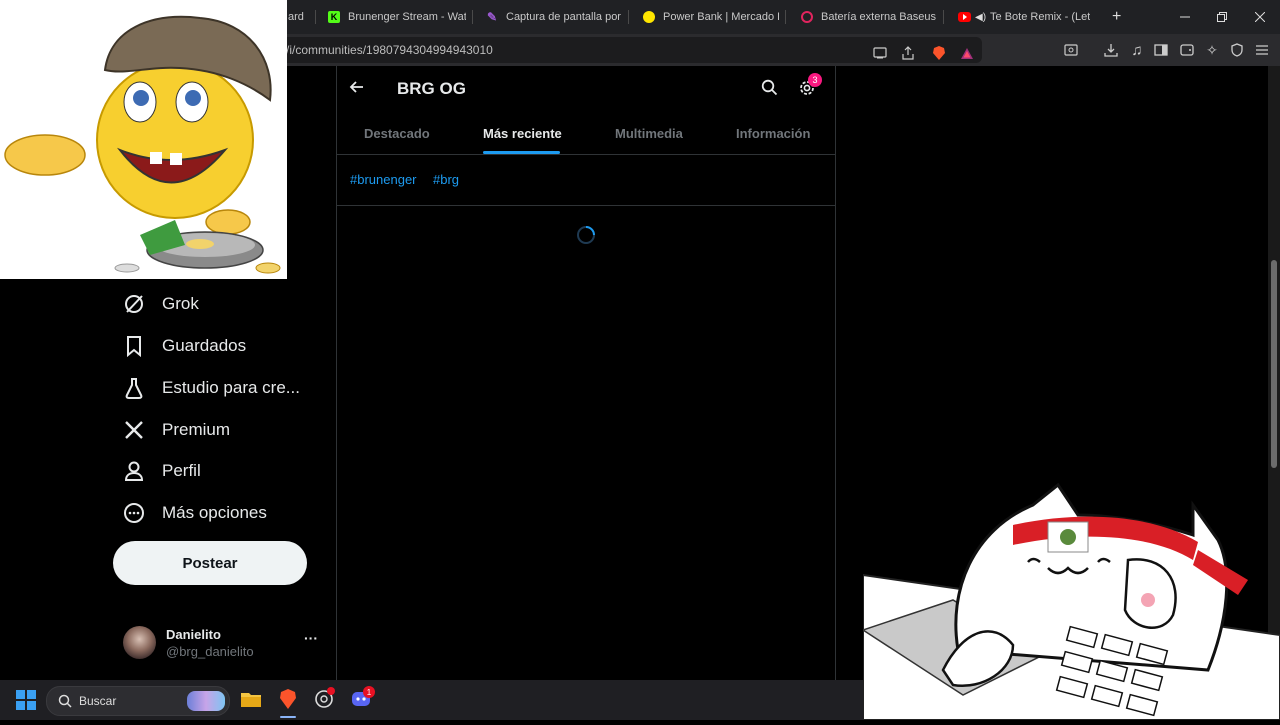 The height and width of the screenshot is (725, 1280). I want to click on speaker-icon: ◀), so click(981, 17).